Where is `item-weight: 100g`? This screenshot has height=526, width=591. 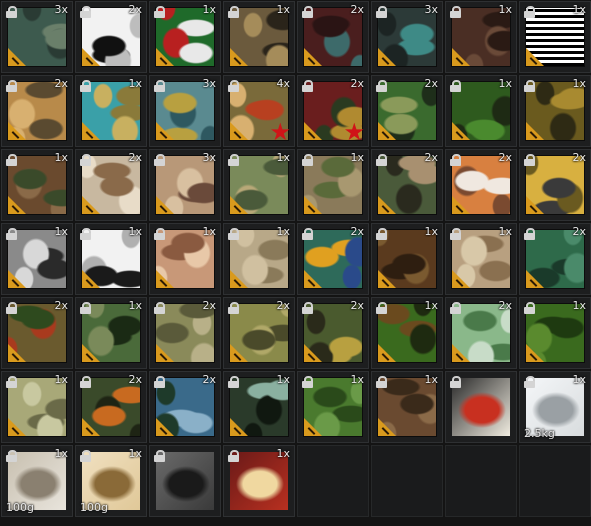
item-weight: 100g is located at coordinates (94, 507).